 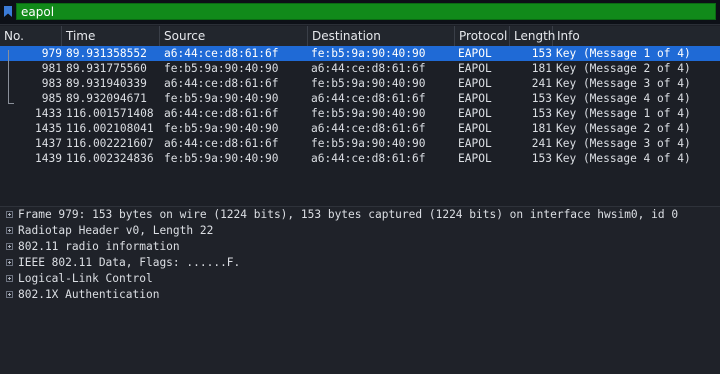 I want to click on detail-tree-item: Radiotap Header v0, Length 22, so click(x=360, y=231).